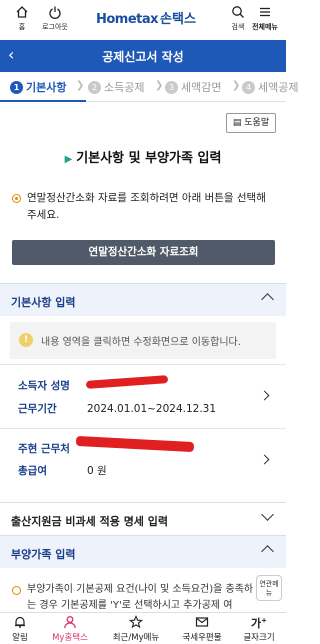  What do you see at coordinates (136, 638) in the screenshot?
I see `nav-label: 최근/My메뉴` at bounding box center [136, 638].